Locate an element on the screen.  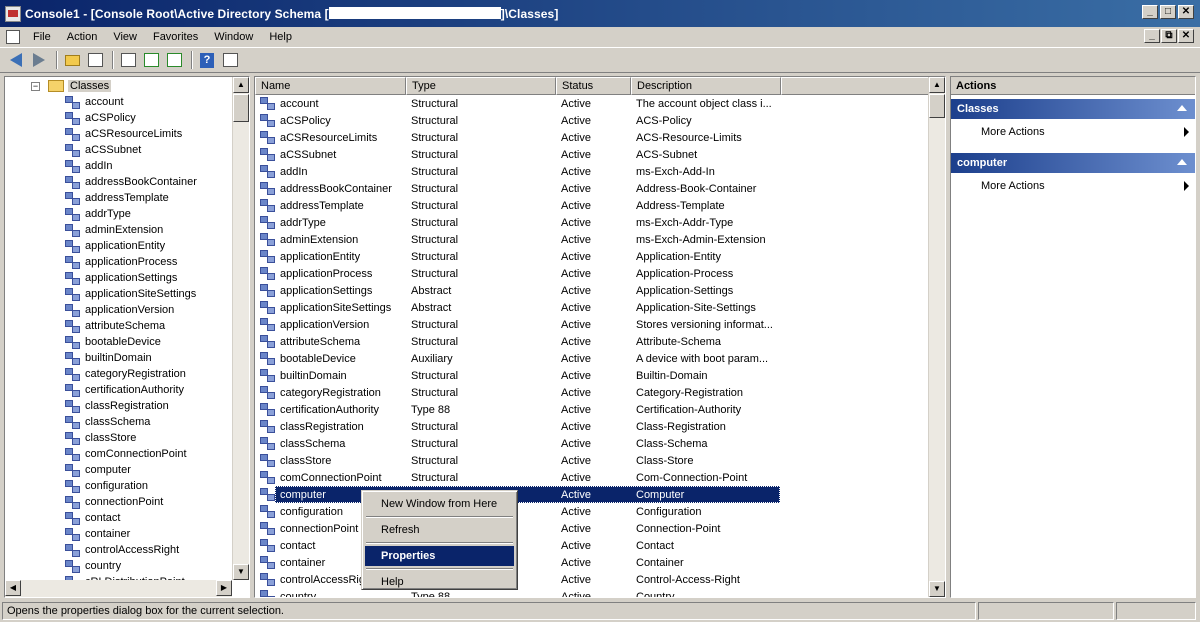
tree-item: aCSResourceLimits is located at coordinates (131, 134).